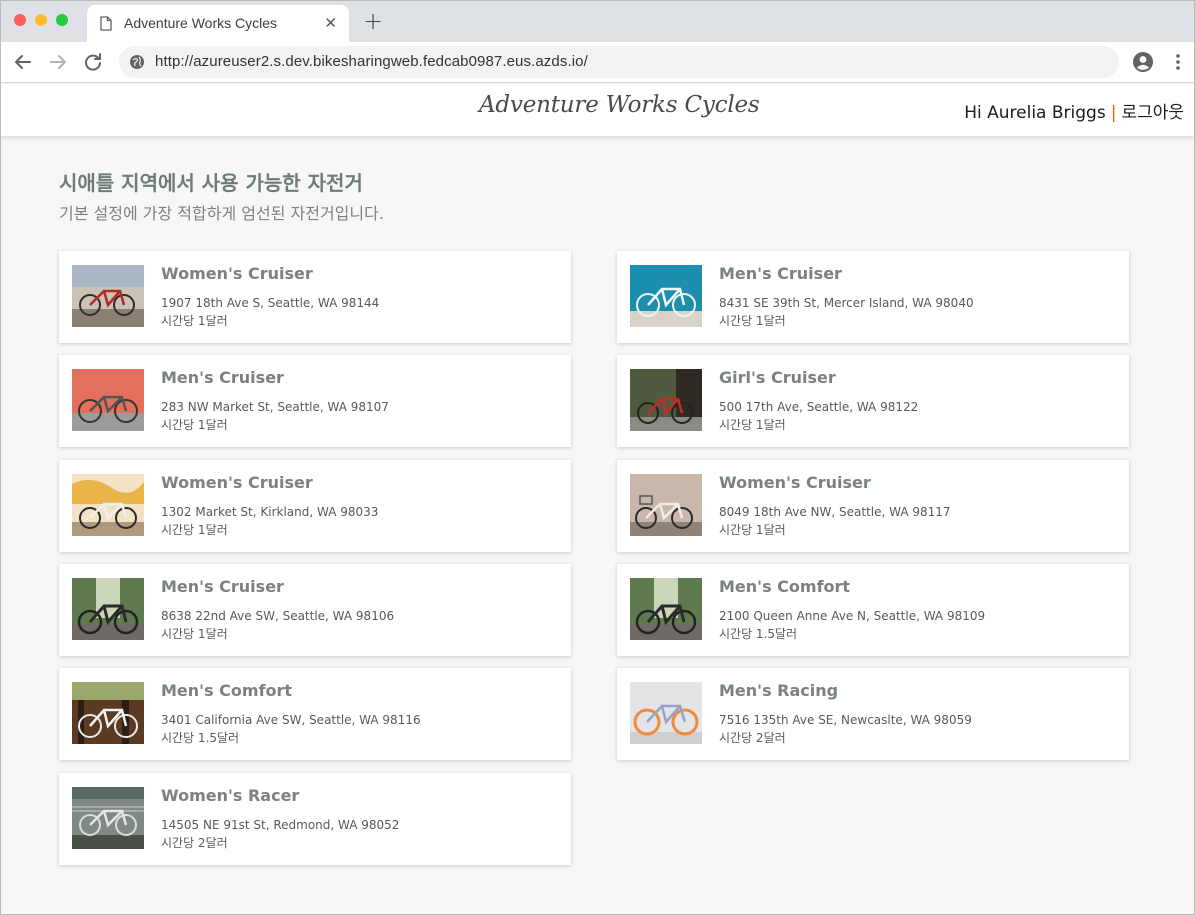 This screenshot has width=1195, height=915. I want to click on tab-active: Adventure Works Cycles ✕, so click(218, 23).